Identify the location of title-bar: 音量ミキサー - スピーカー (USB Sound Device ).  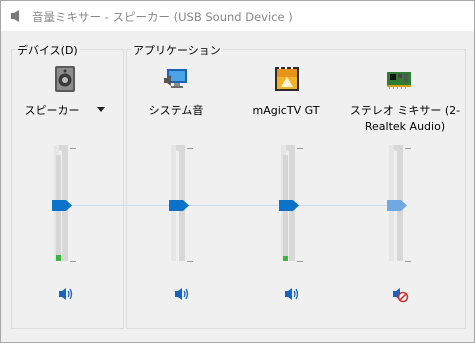
(237, 16).